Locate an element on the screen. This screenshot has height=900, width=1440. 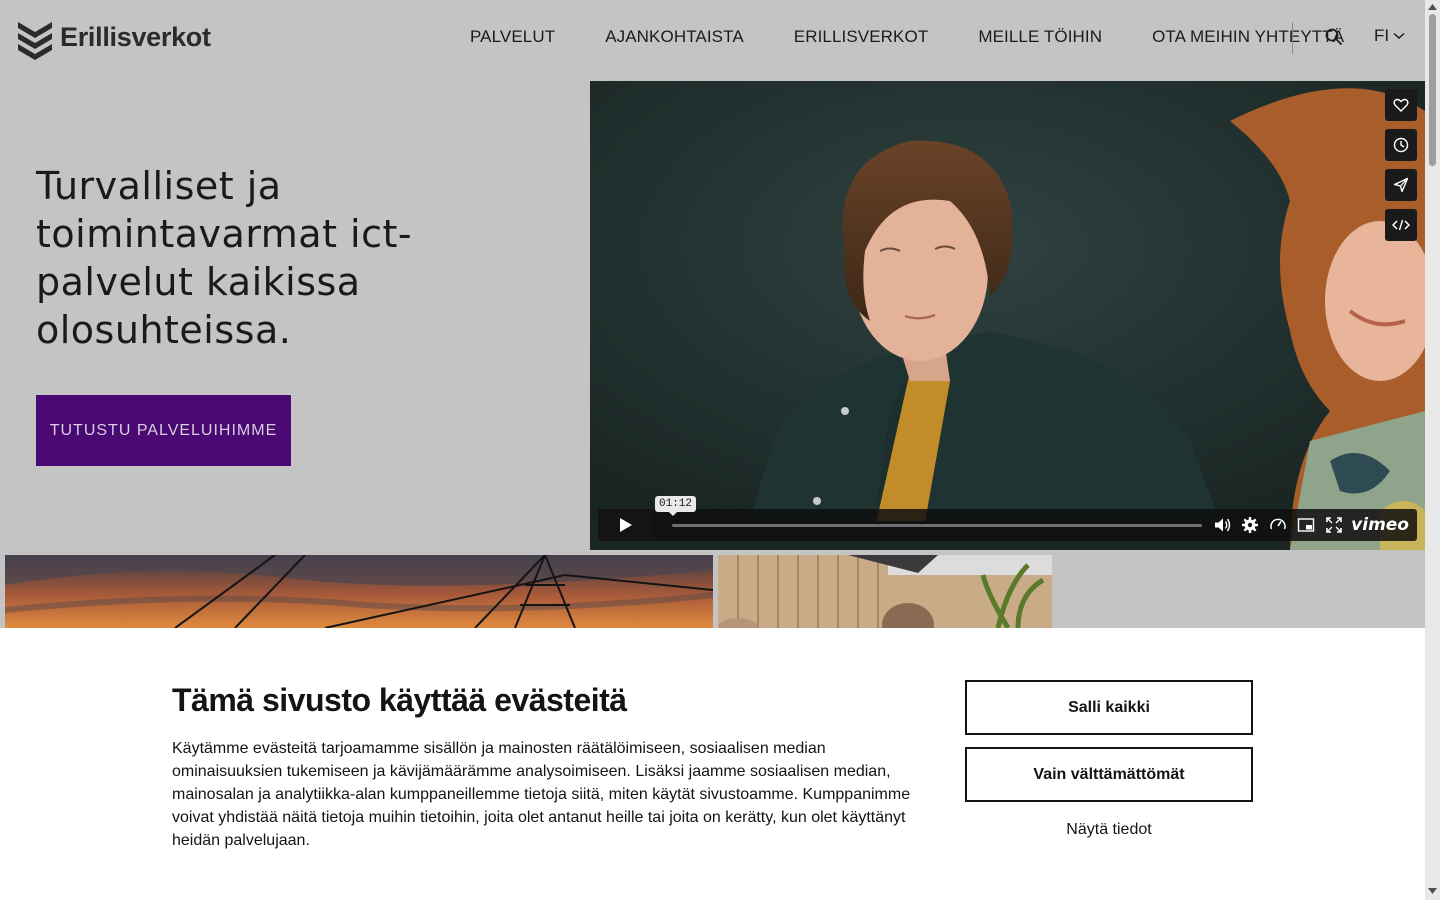
nav-divider is located at coordinates (1292, 38).